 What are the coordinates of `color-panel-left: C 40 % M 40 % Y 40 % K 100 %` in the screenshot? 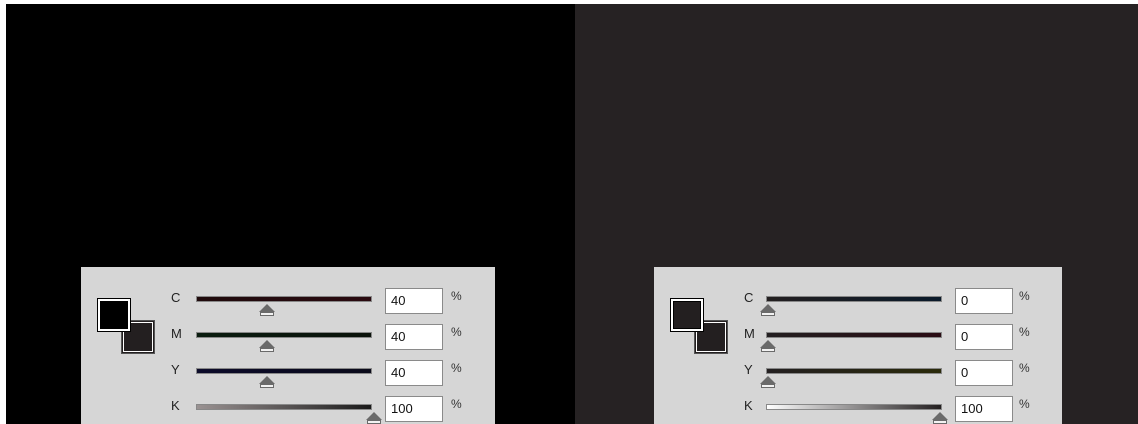 It's located at (288, 345).